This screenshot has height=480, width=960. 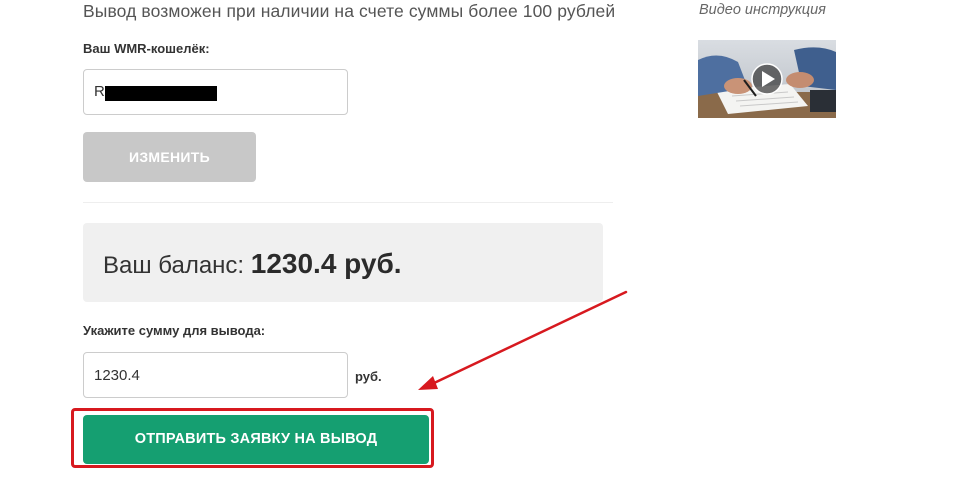 What do you see at coordinates (174, 265) in the screenshot?
I see `balance-label: Ваш баланс:` at bounding box center [174, 265].